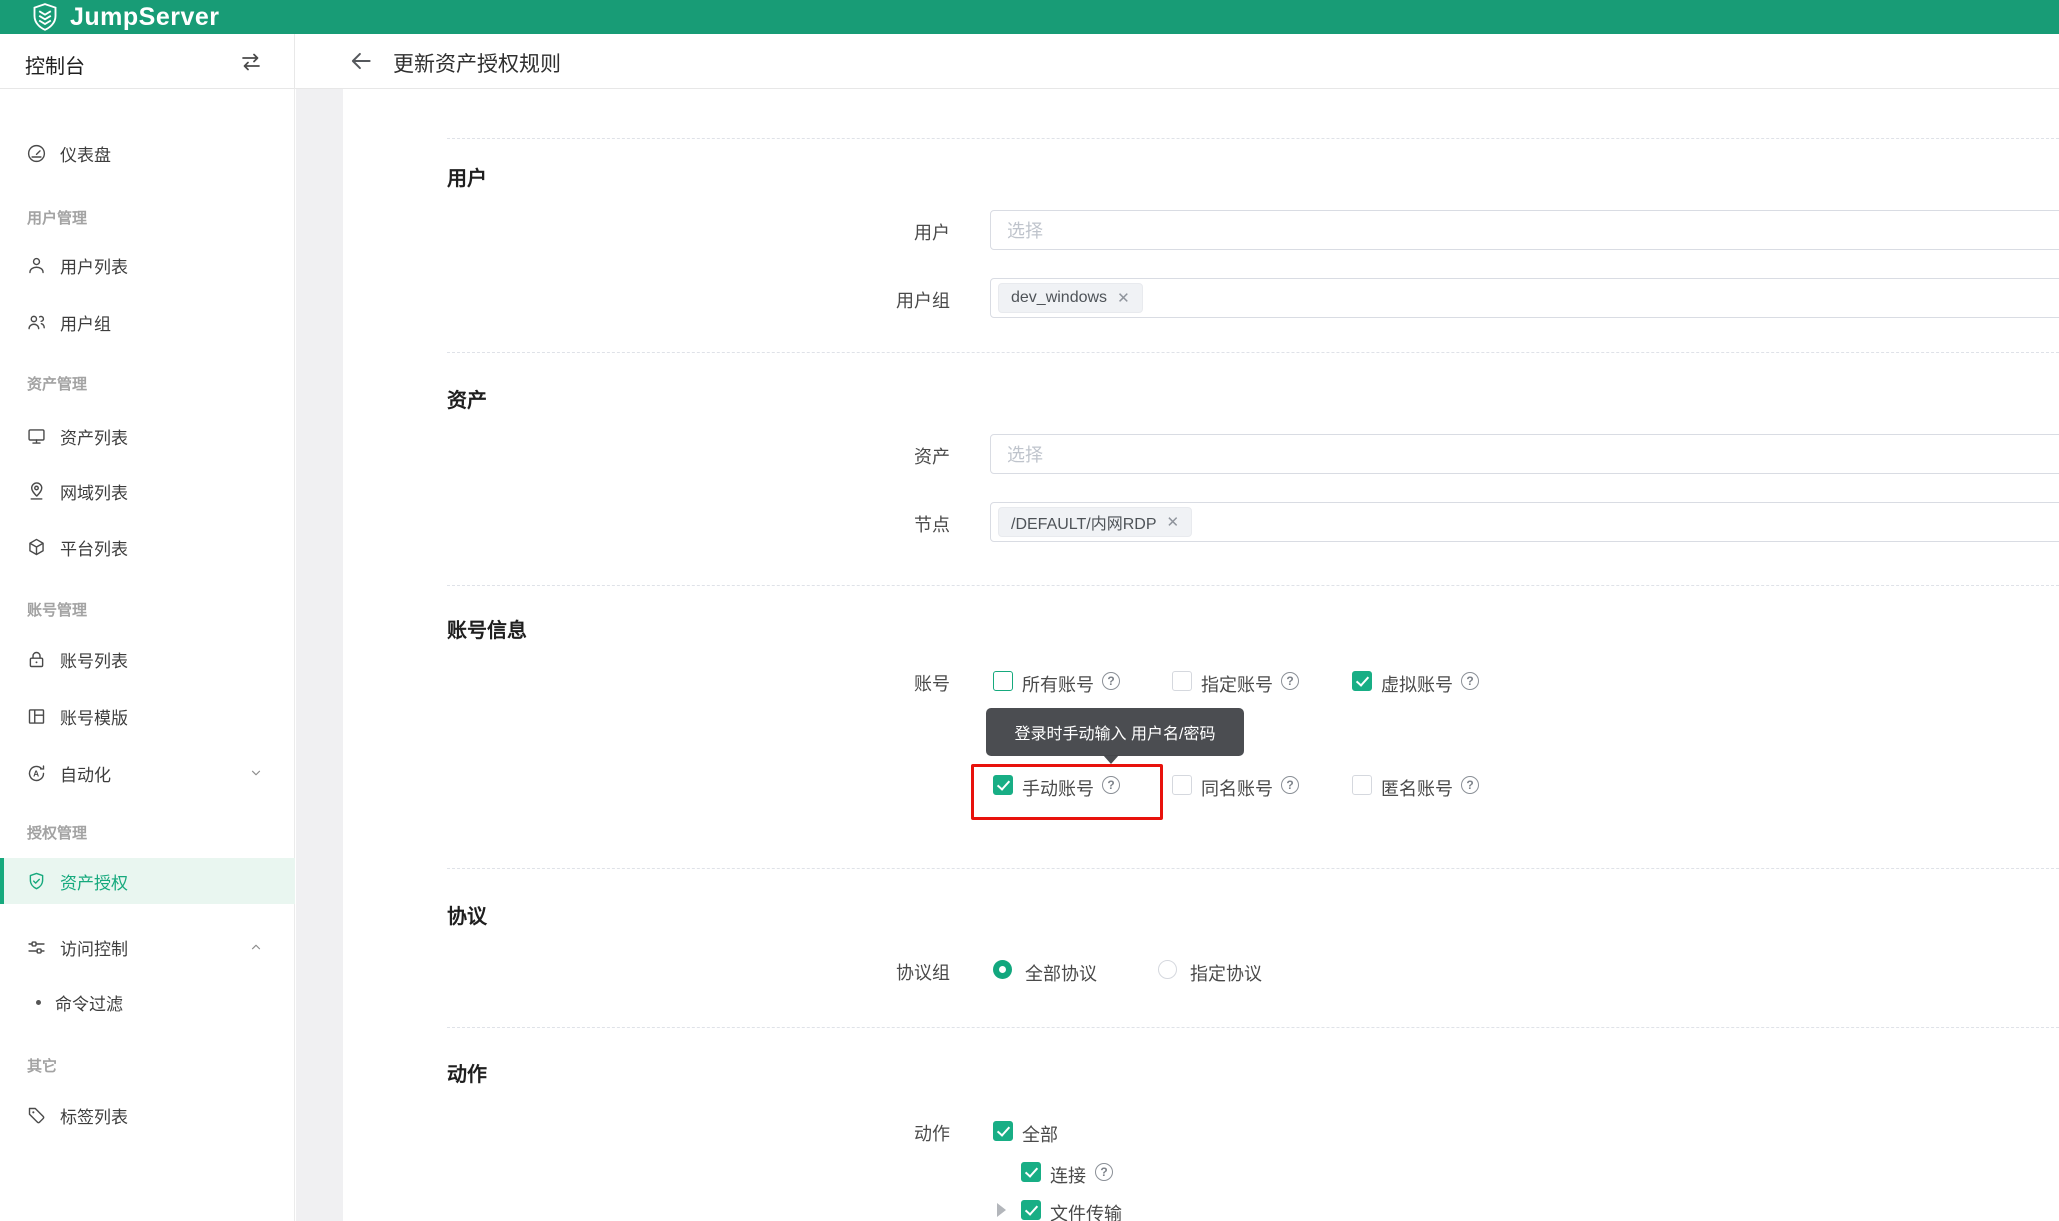  I want to click on field-label-user-group: 用户组, so click(923, 301).